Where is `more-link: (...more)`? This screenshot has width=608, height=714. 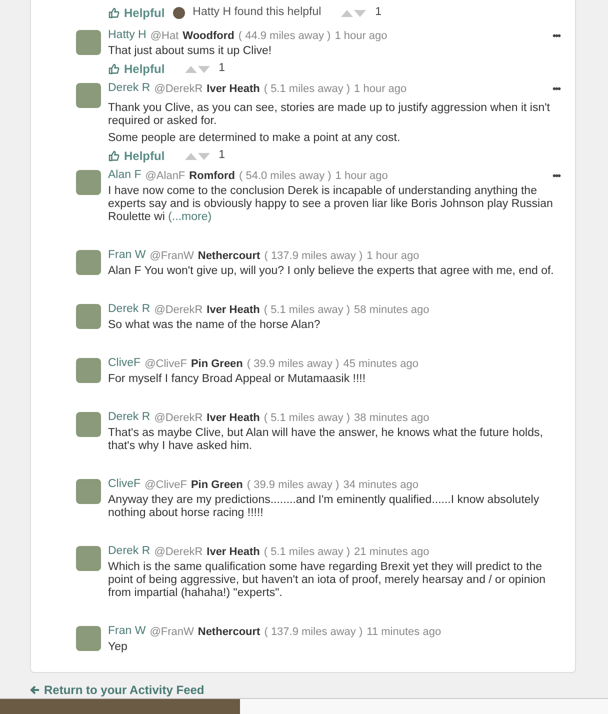
more-link: (...more) is located at coordinates (190, 217).